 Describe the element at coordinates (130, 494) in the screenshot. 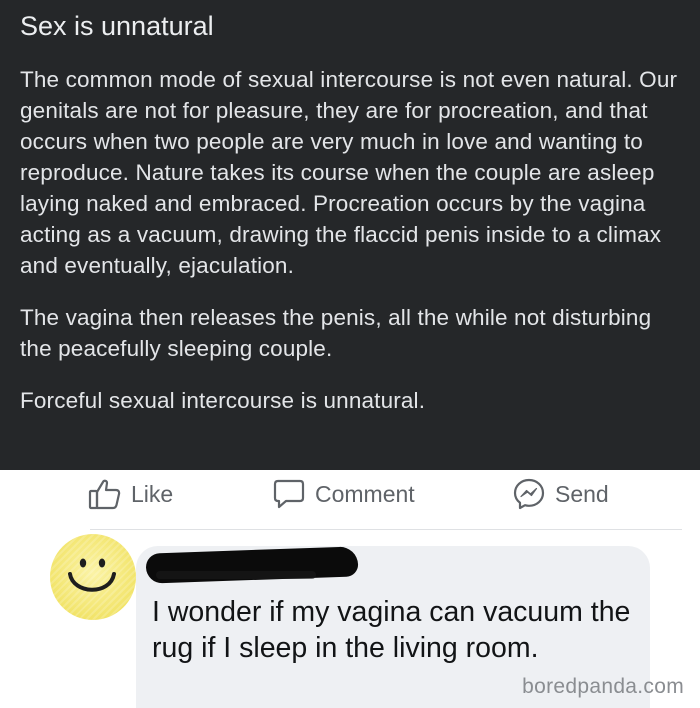

I see `like-button: Like` at that location.